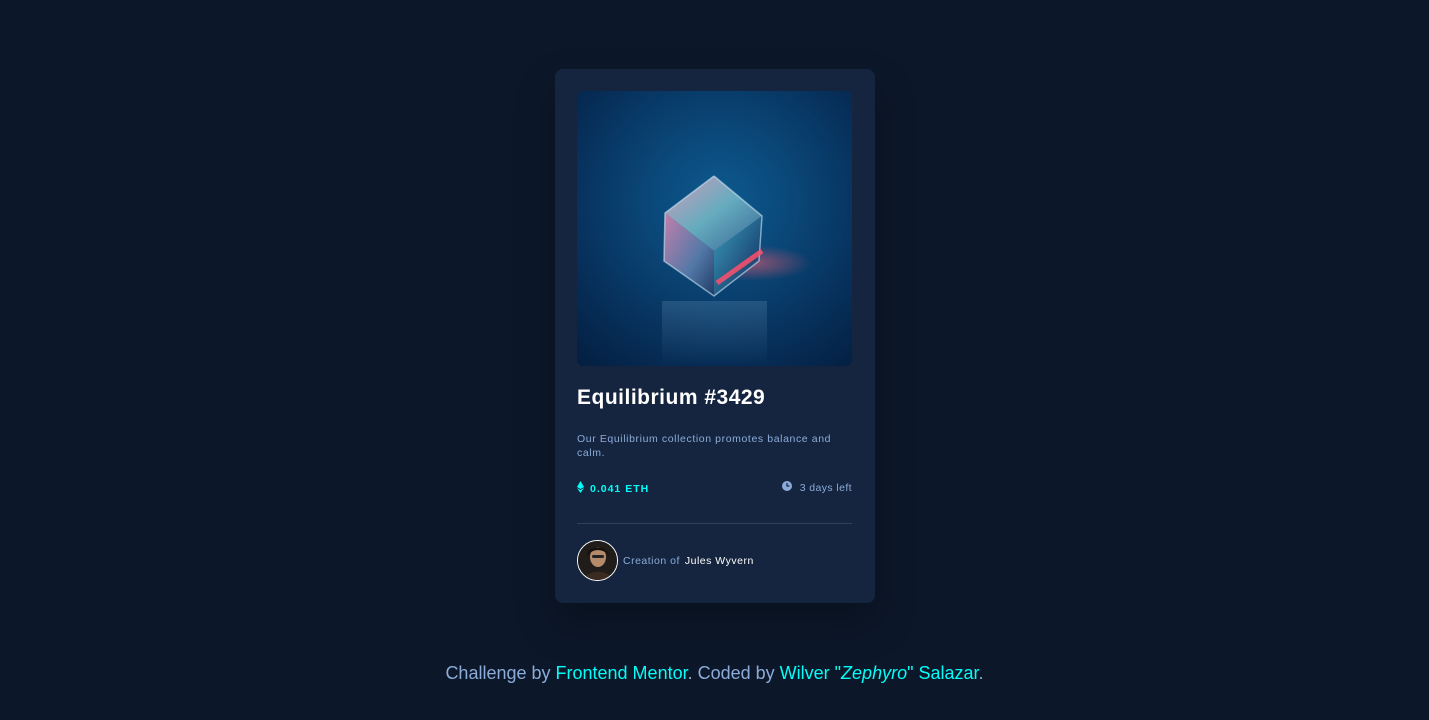  What do you see at coordinates (737, 270) in the screenshot?
I see `cube-artwork` at bounding box center [737, 270].